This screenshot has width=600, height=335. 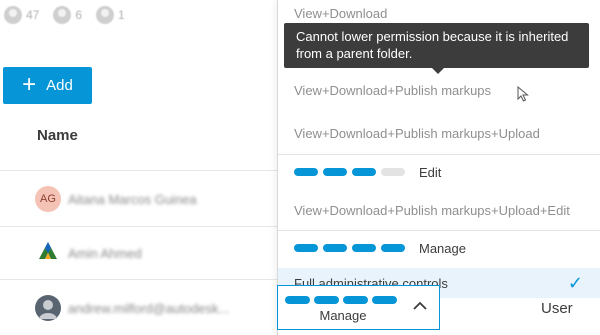 I want to click on option-label: View+Download+Publish markups+Upload, so click(x=417, y=133).